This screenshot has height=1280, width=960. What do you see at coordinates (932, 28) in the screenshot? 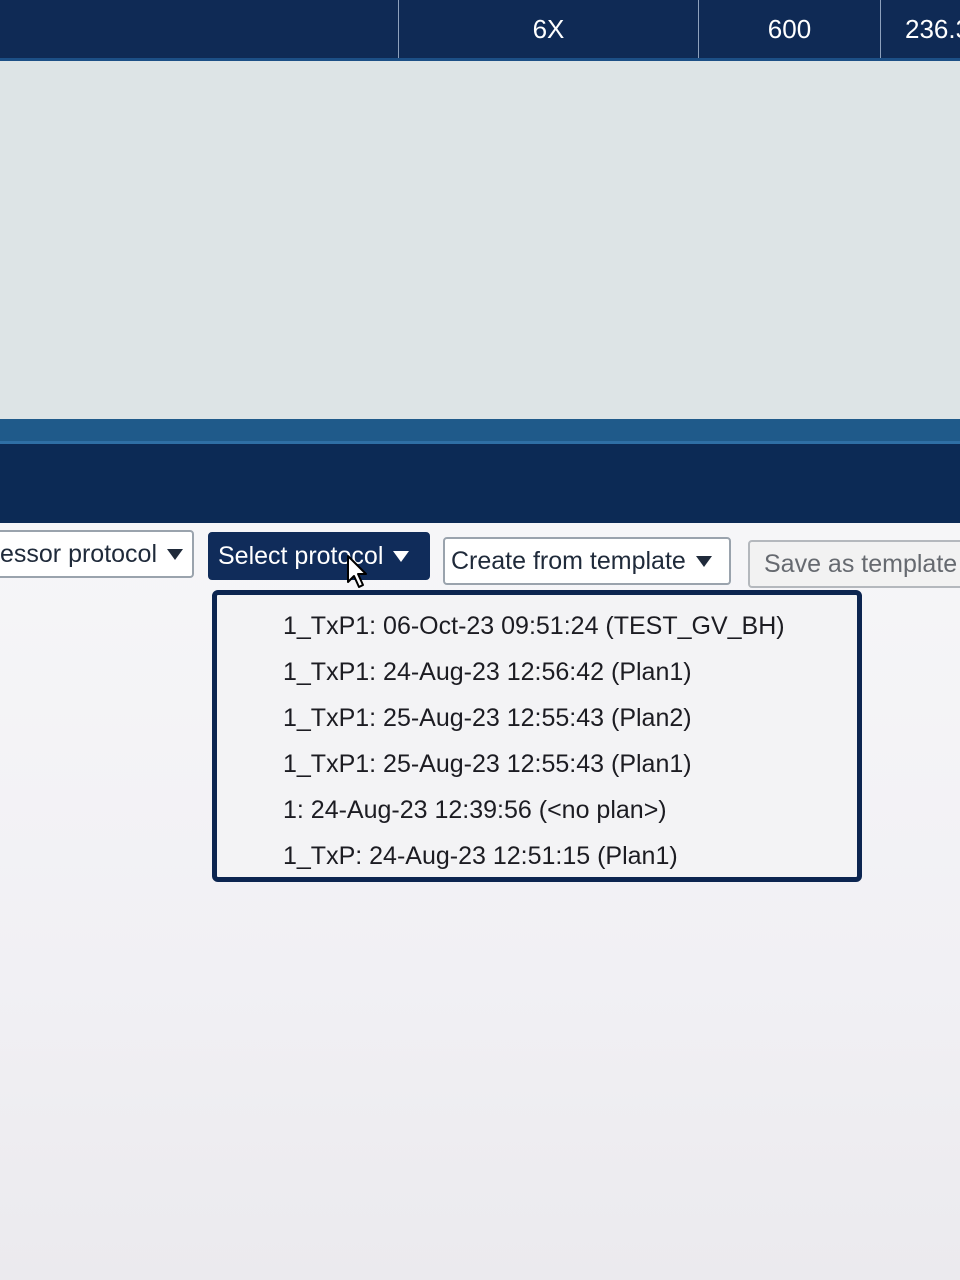
I see `mu-value: 236.3` at bounding box center [932, 28].